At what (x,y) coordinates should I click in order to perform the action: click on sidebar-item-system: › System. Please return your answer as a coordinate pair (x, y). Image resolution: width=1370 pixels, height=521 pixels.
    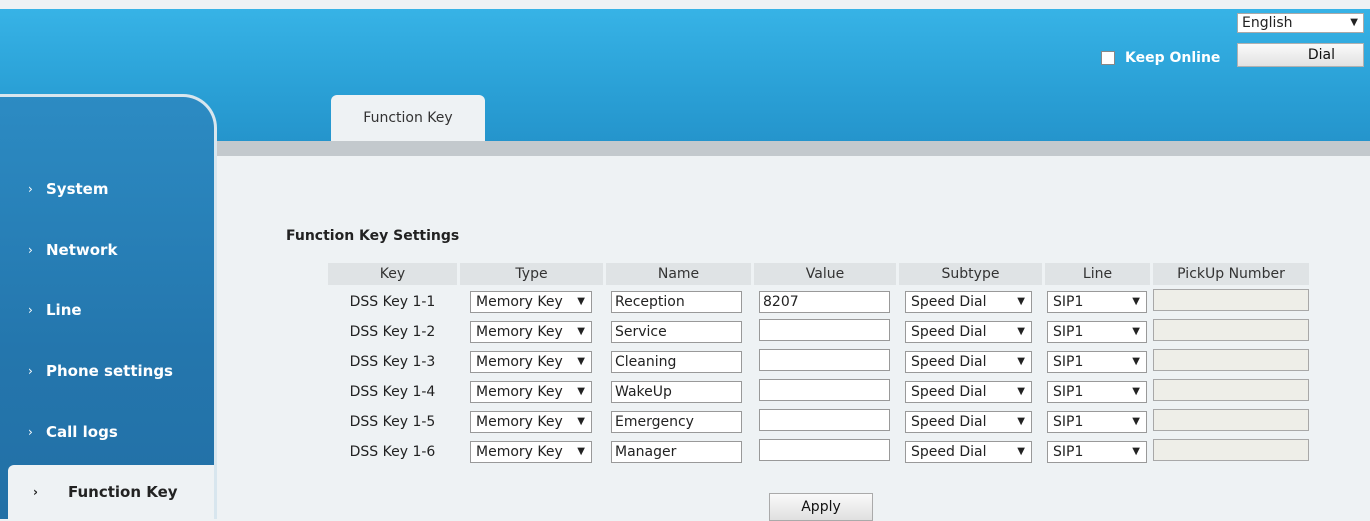
    Looking at the image, I should click on (107, 189).